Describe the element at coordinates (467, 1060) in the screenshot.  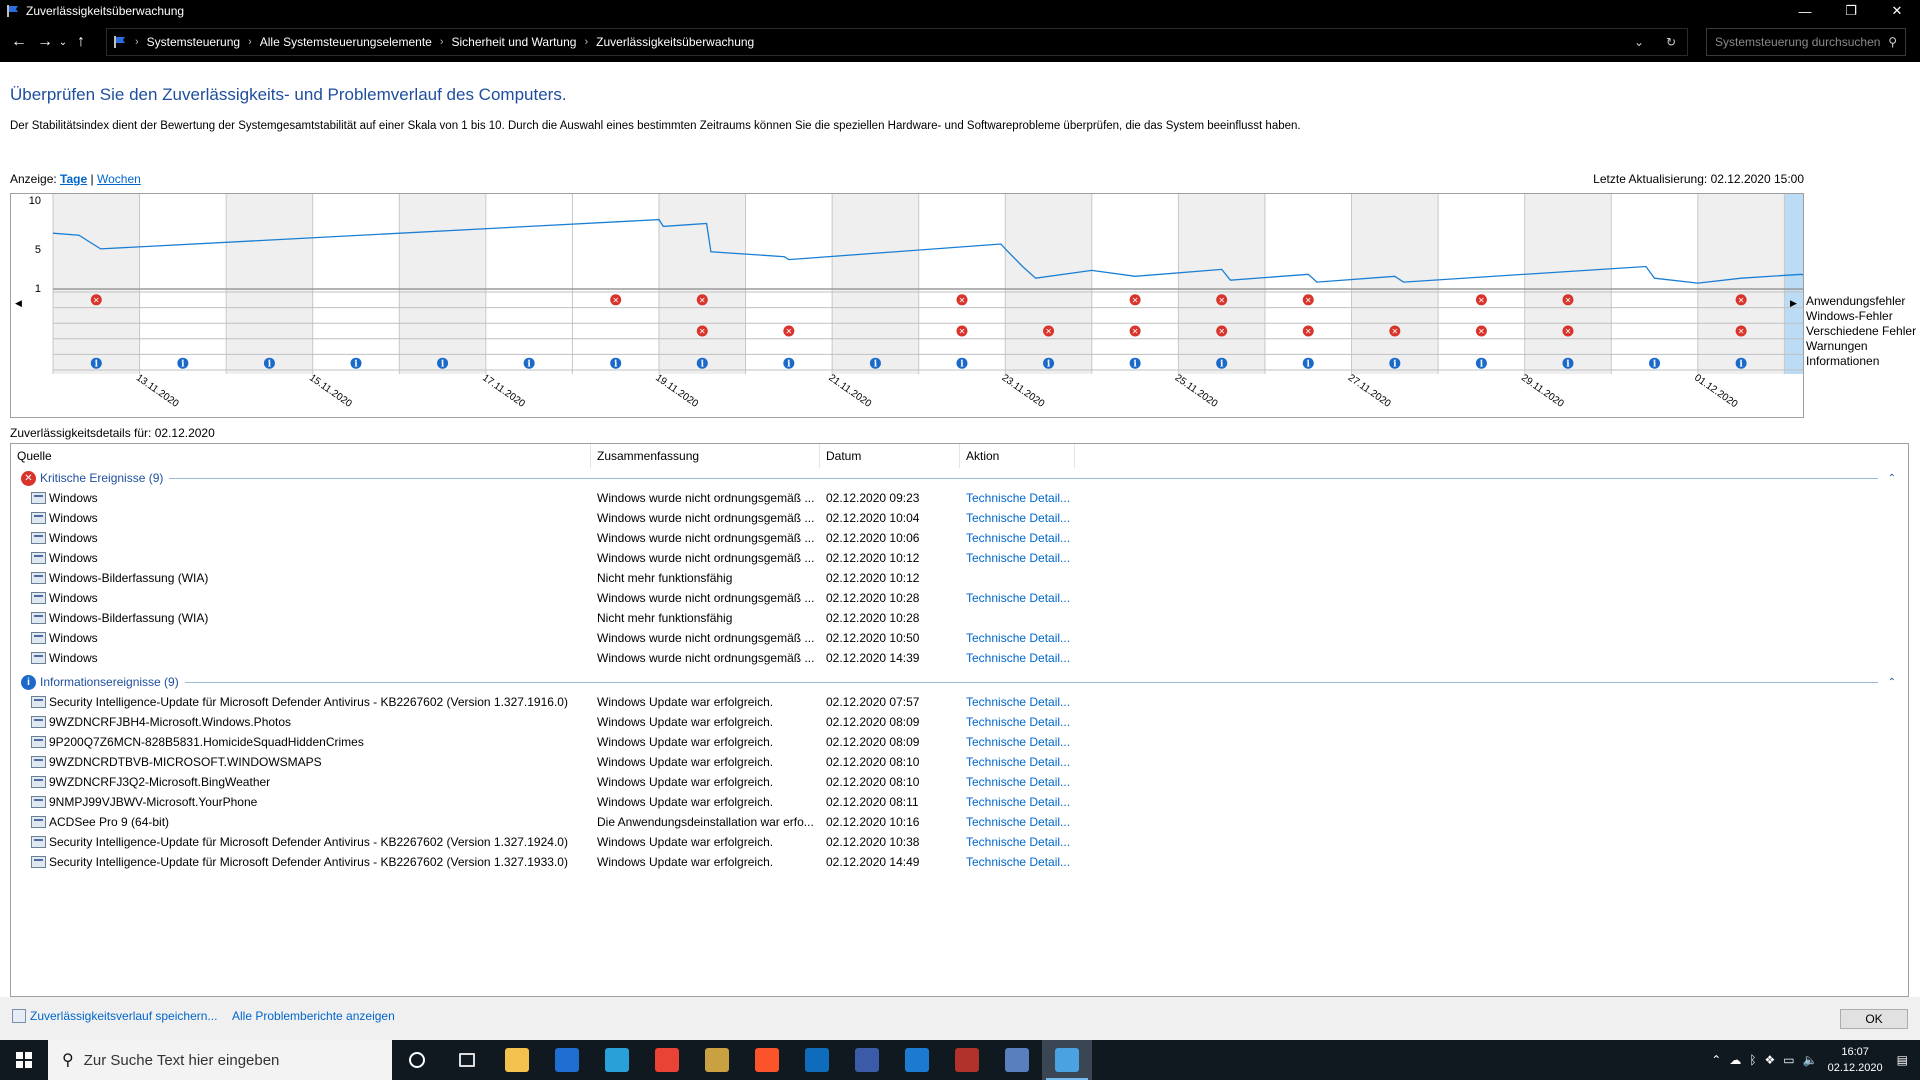
I see `task-view-icon` at that location.